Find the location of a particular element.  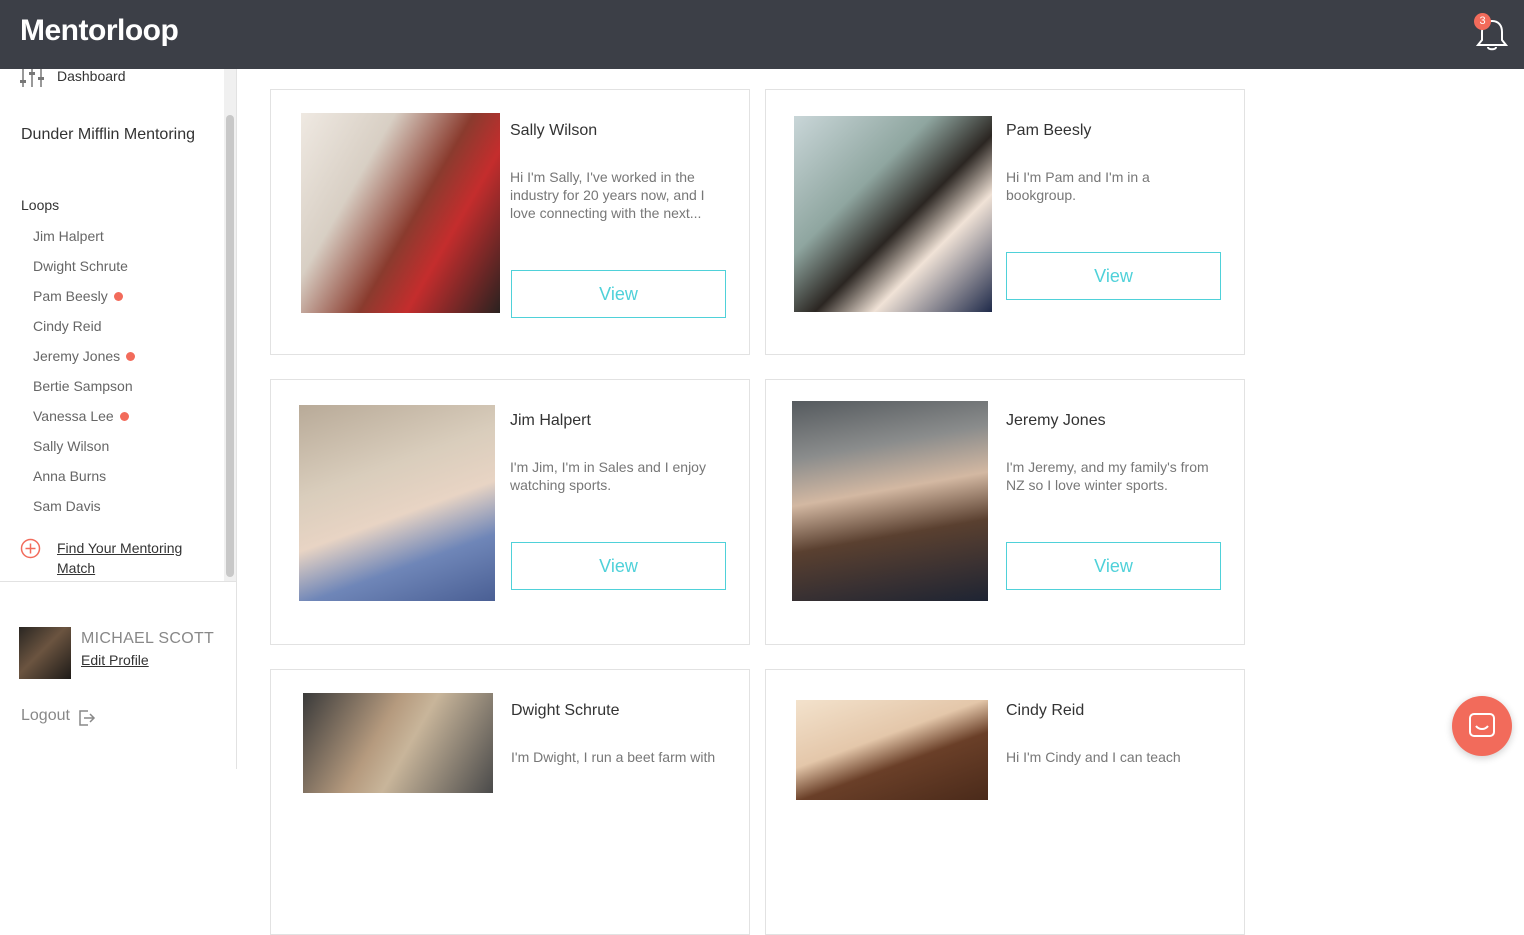

notification-badge: 3 is located at coordinates (1482, 21).